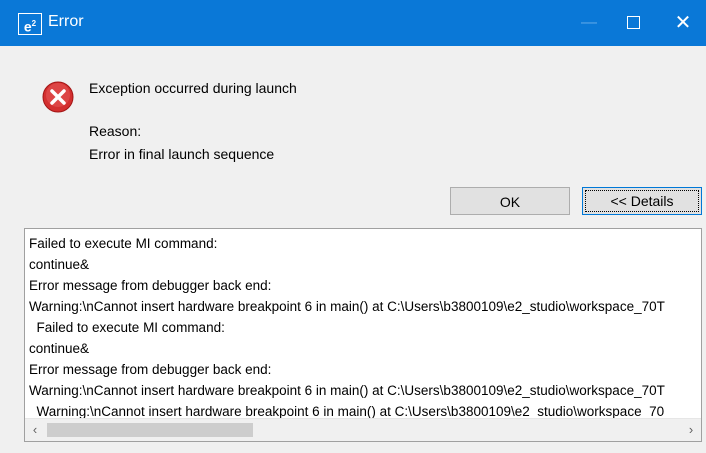 The height and width of the screenshot is (453, 706). I want to click on horizontal-scrollbar: ‹ ›, so click(363, 429).